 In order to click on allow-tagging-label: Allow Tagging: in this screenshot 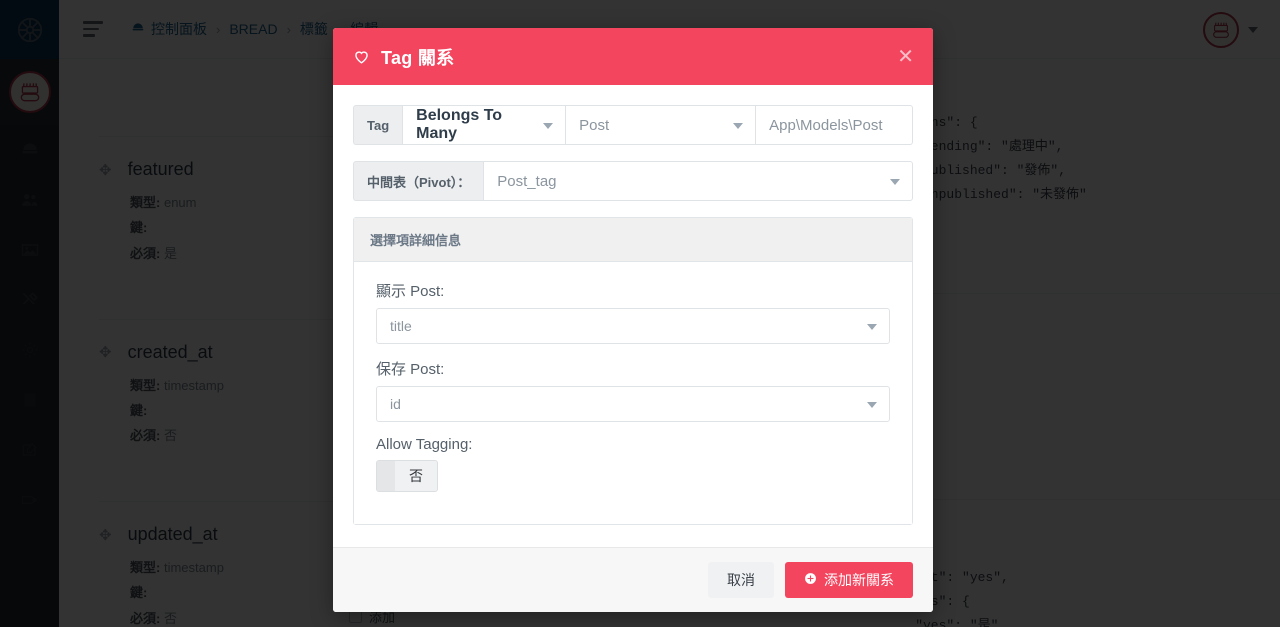, I will do `click(424, 444)`.